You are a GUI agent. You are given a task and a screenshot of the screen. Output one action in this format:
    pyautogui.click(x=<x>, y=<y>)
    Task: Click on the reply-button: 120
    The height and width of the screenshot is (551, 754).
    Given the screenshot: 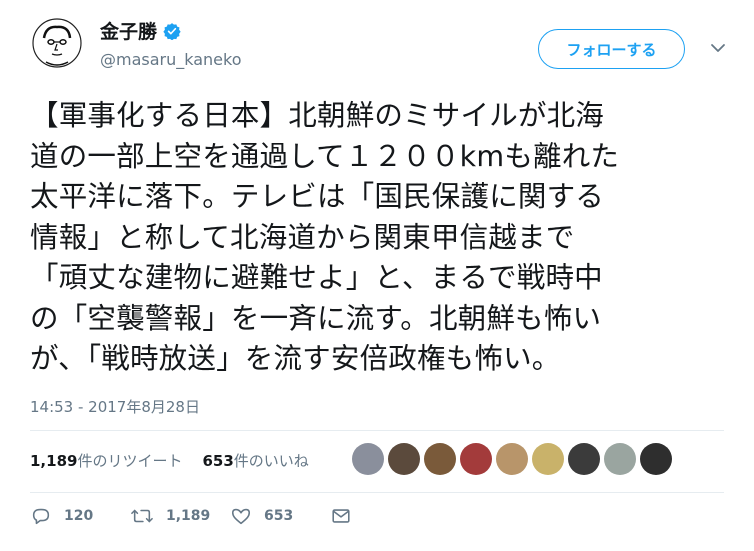 What is the action you would take?
    pyautogui.click(x=61, y=516)
    